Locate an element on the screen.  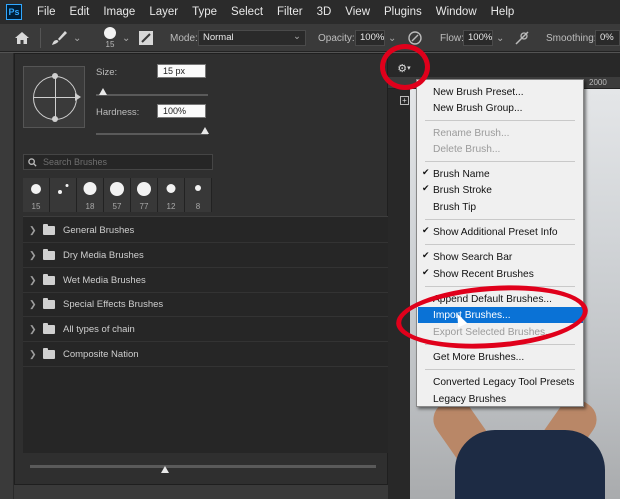
panel-footer is located at coordinates (201, 492).